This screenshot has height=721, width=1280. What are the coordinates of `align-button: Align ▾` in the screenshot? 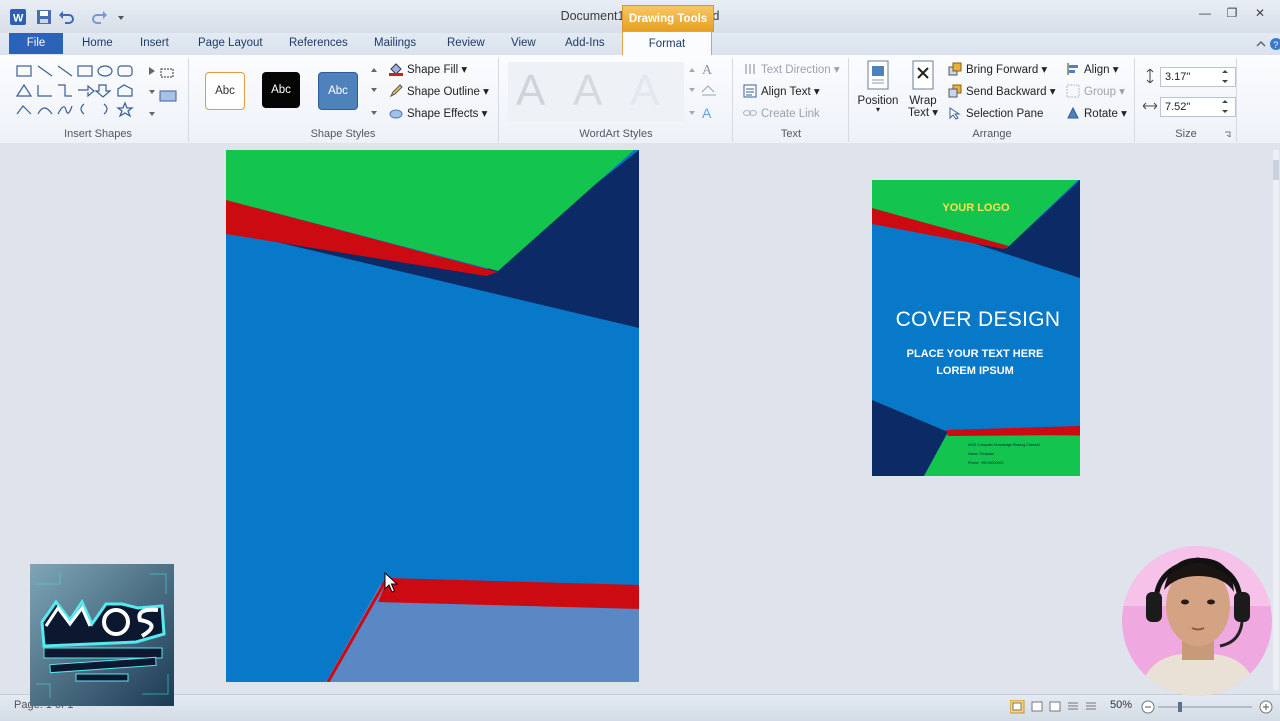 It's located at (1092, 69).